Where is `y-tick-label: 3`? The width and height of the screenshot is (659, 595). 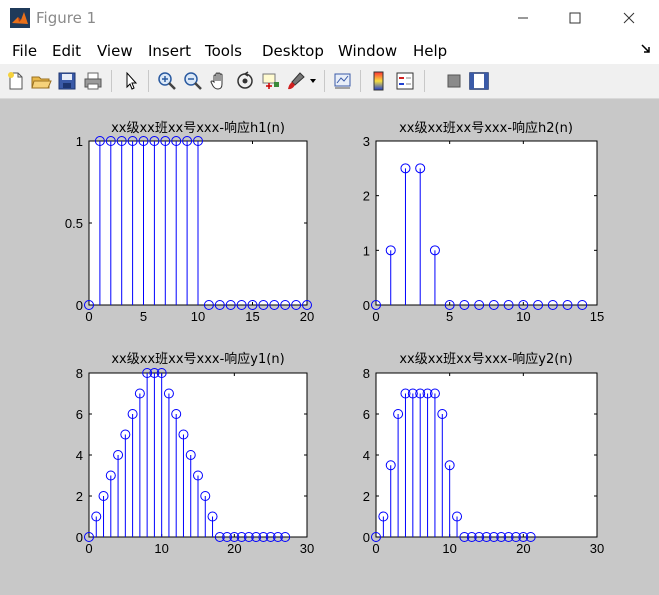 y-tick-label: 3 is located at coordinates (366, 141).